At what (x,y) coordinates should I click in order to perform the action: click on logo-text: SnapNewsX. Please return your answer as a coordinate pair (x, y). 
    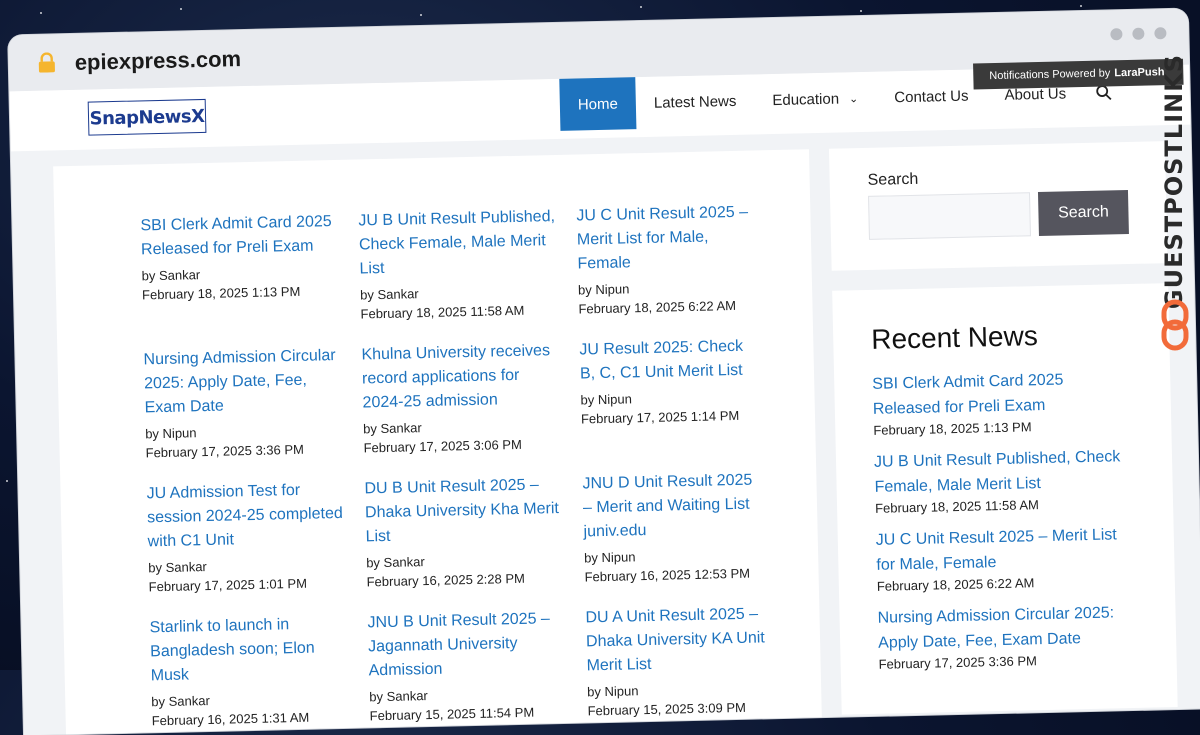
    Looking at the image, I should click on (147, 117).